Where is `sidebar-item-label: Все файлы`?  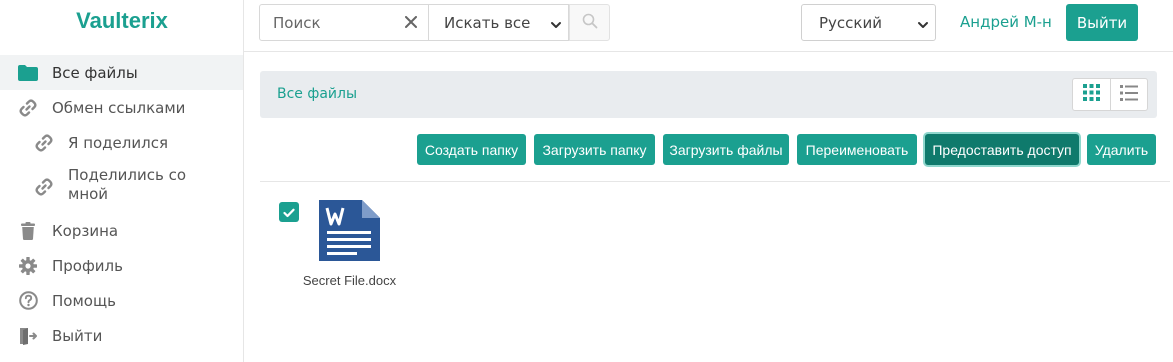 sidebar-item-label: Все файлы is located at coordinates (95, 72).